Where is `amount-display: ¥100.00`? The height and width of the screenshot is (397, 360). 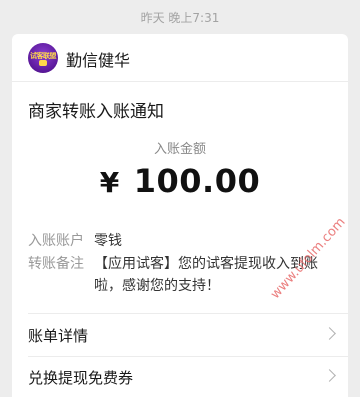
amount-display: ¥100.00 is located at coordinates (180, 181).